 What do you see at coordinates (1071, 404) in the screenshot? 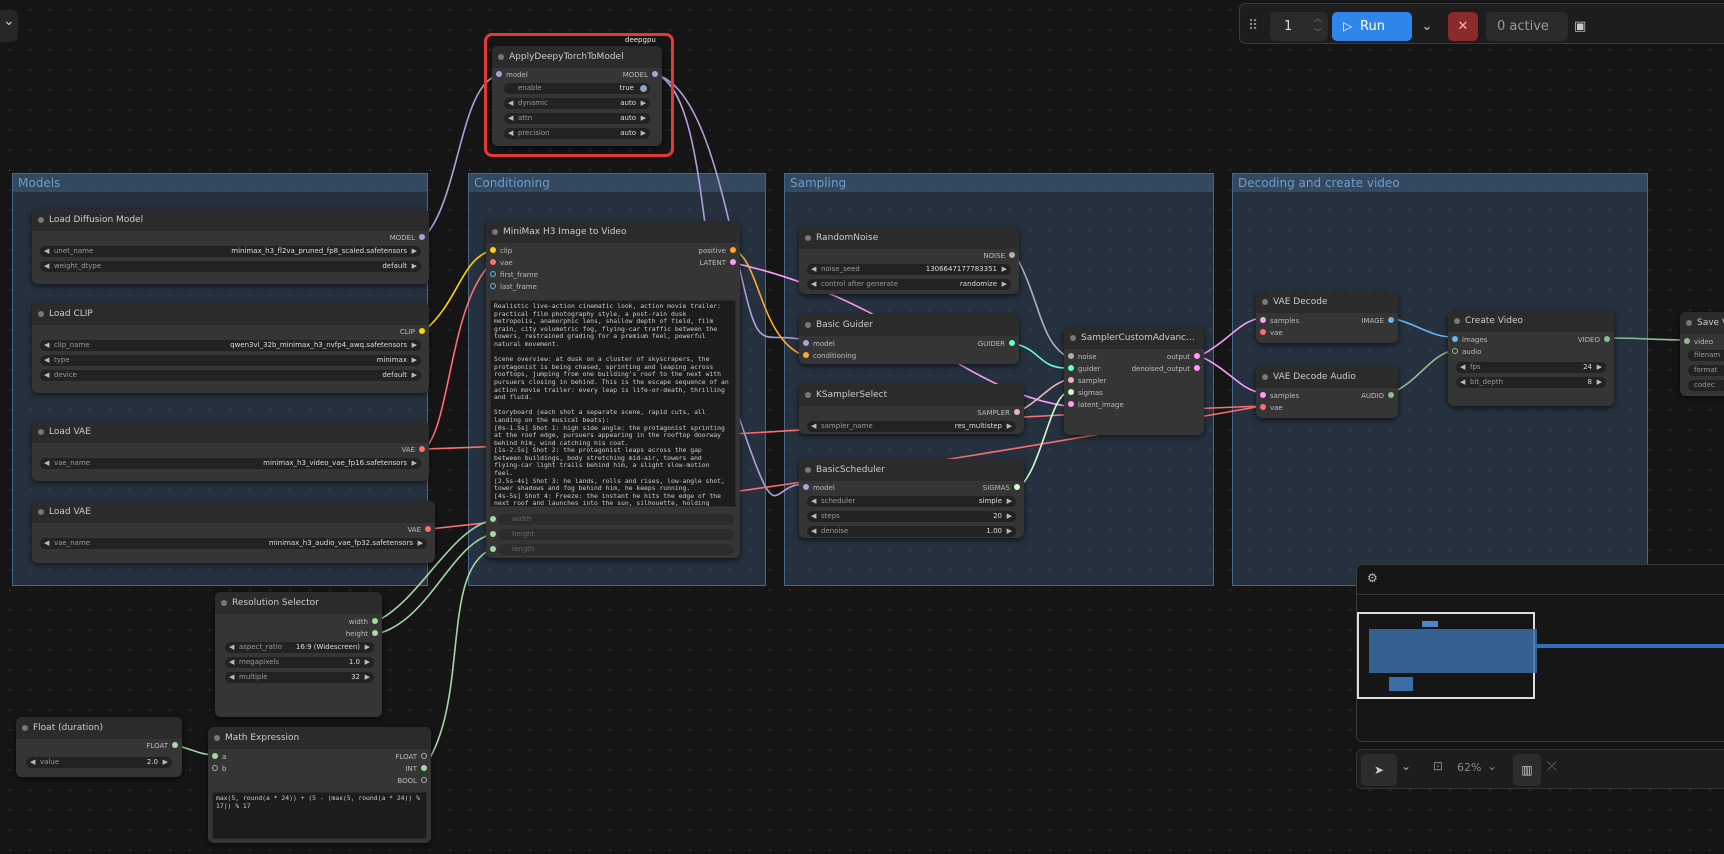
I see `input-slot-latent` at bounding box center [1071, 404].